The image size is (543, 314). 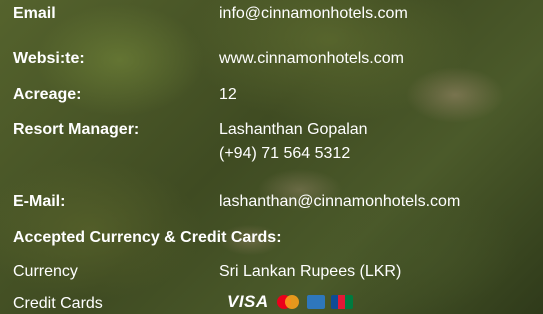 I want to click on website-label: Websi:te:, so click(x=49, y=58).